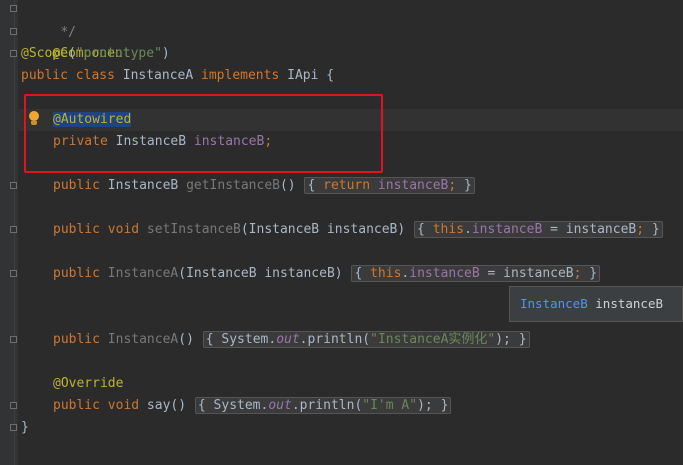  Describe the element at coordinates (629, 303) in the screenshot. I see `tooltip-name: instanceB` at that location.